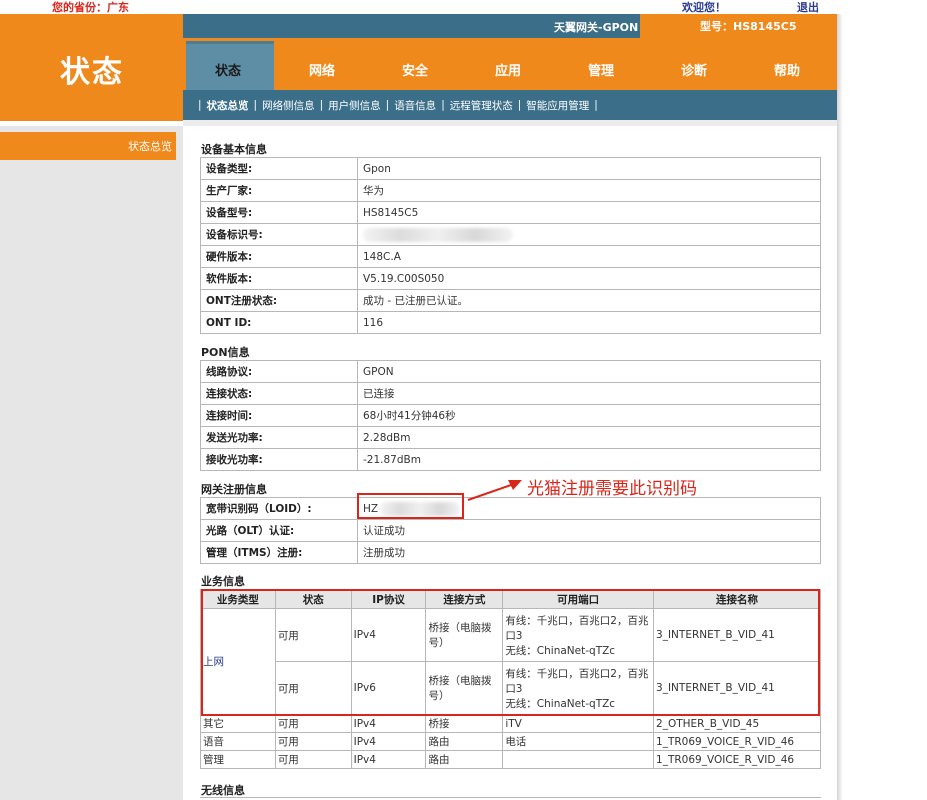  Describe the element at coordinates (704, 7) in the screenshot. I see `welcome-text: 欢迎您！` at that location.